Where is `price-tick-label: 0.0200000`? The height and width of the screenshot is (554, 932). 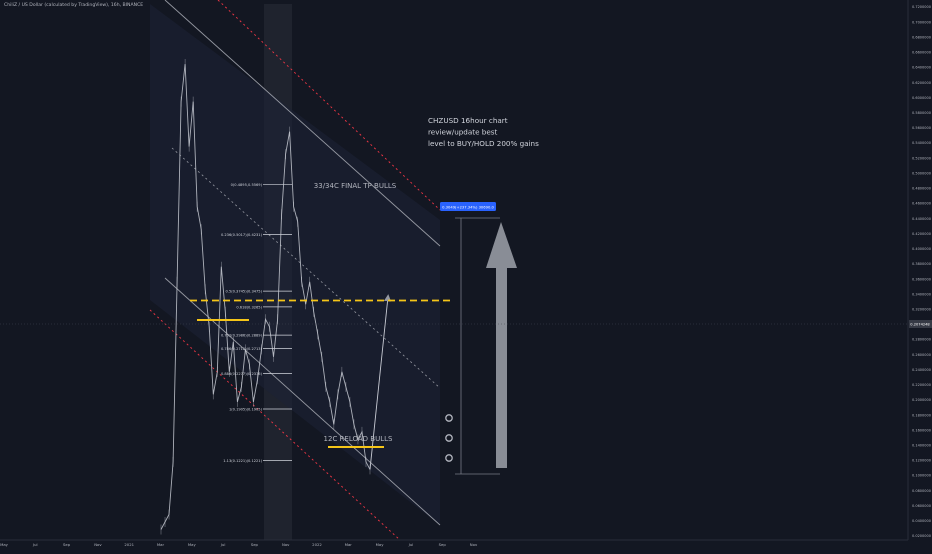 price-tick-label: 0.0200000 is located at coordinates (921, 536).